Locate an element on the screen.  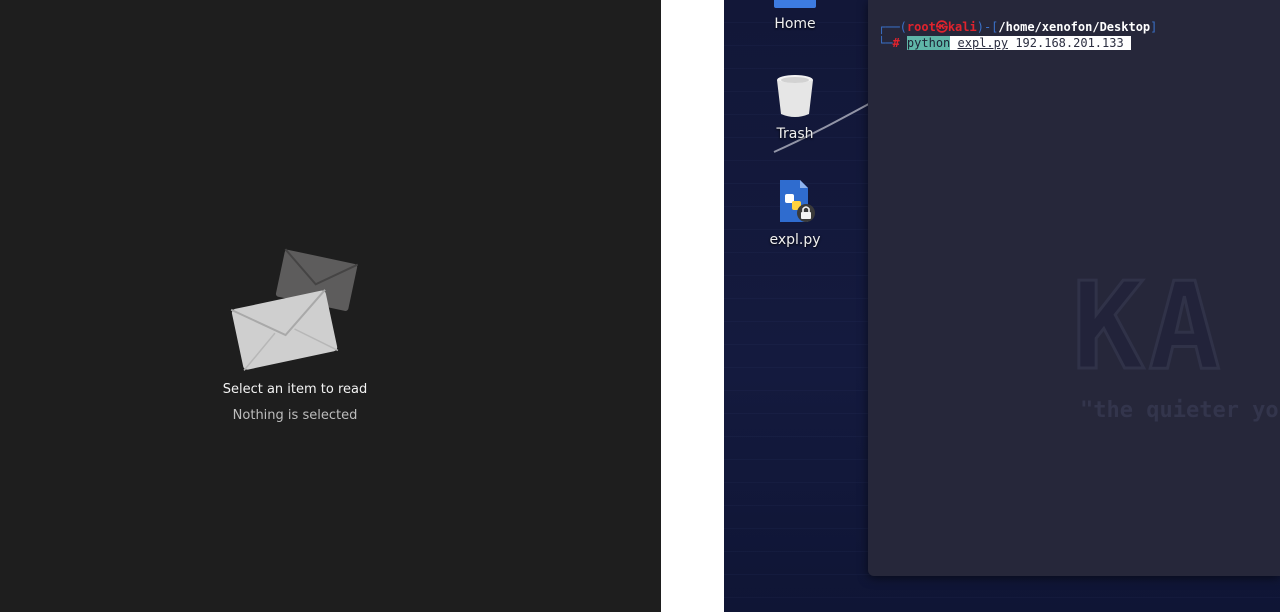
prompt-user: root is located at coordinates (921, 27).